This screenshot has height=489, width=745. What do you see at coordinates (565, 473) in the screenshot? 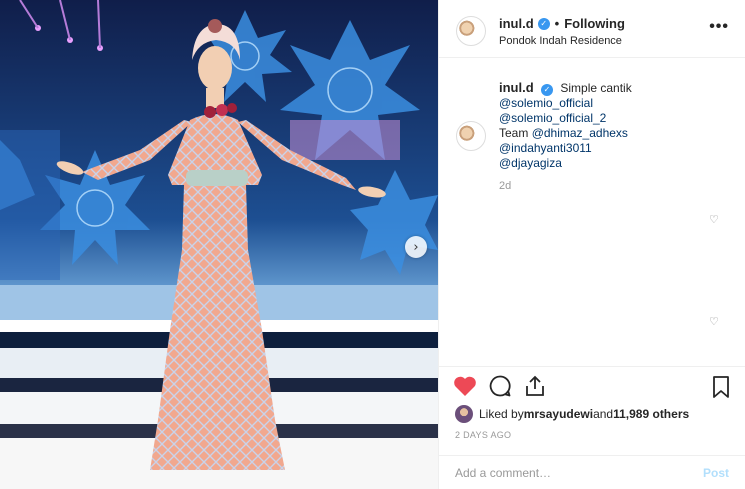
I see `comment-input` at bounding box center [565, 473].